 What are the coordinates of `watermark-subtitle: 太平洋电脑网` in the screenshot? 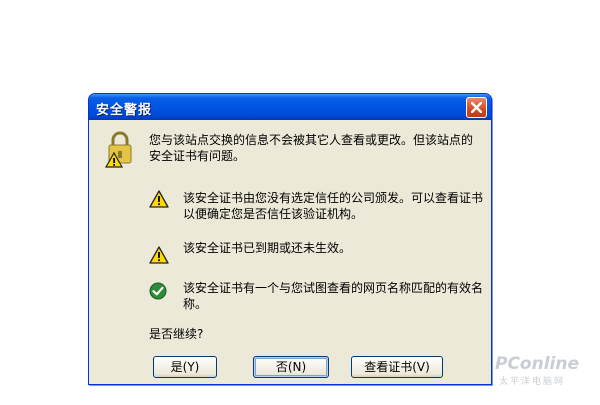 It's located at (532, 382).